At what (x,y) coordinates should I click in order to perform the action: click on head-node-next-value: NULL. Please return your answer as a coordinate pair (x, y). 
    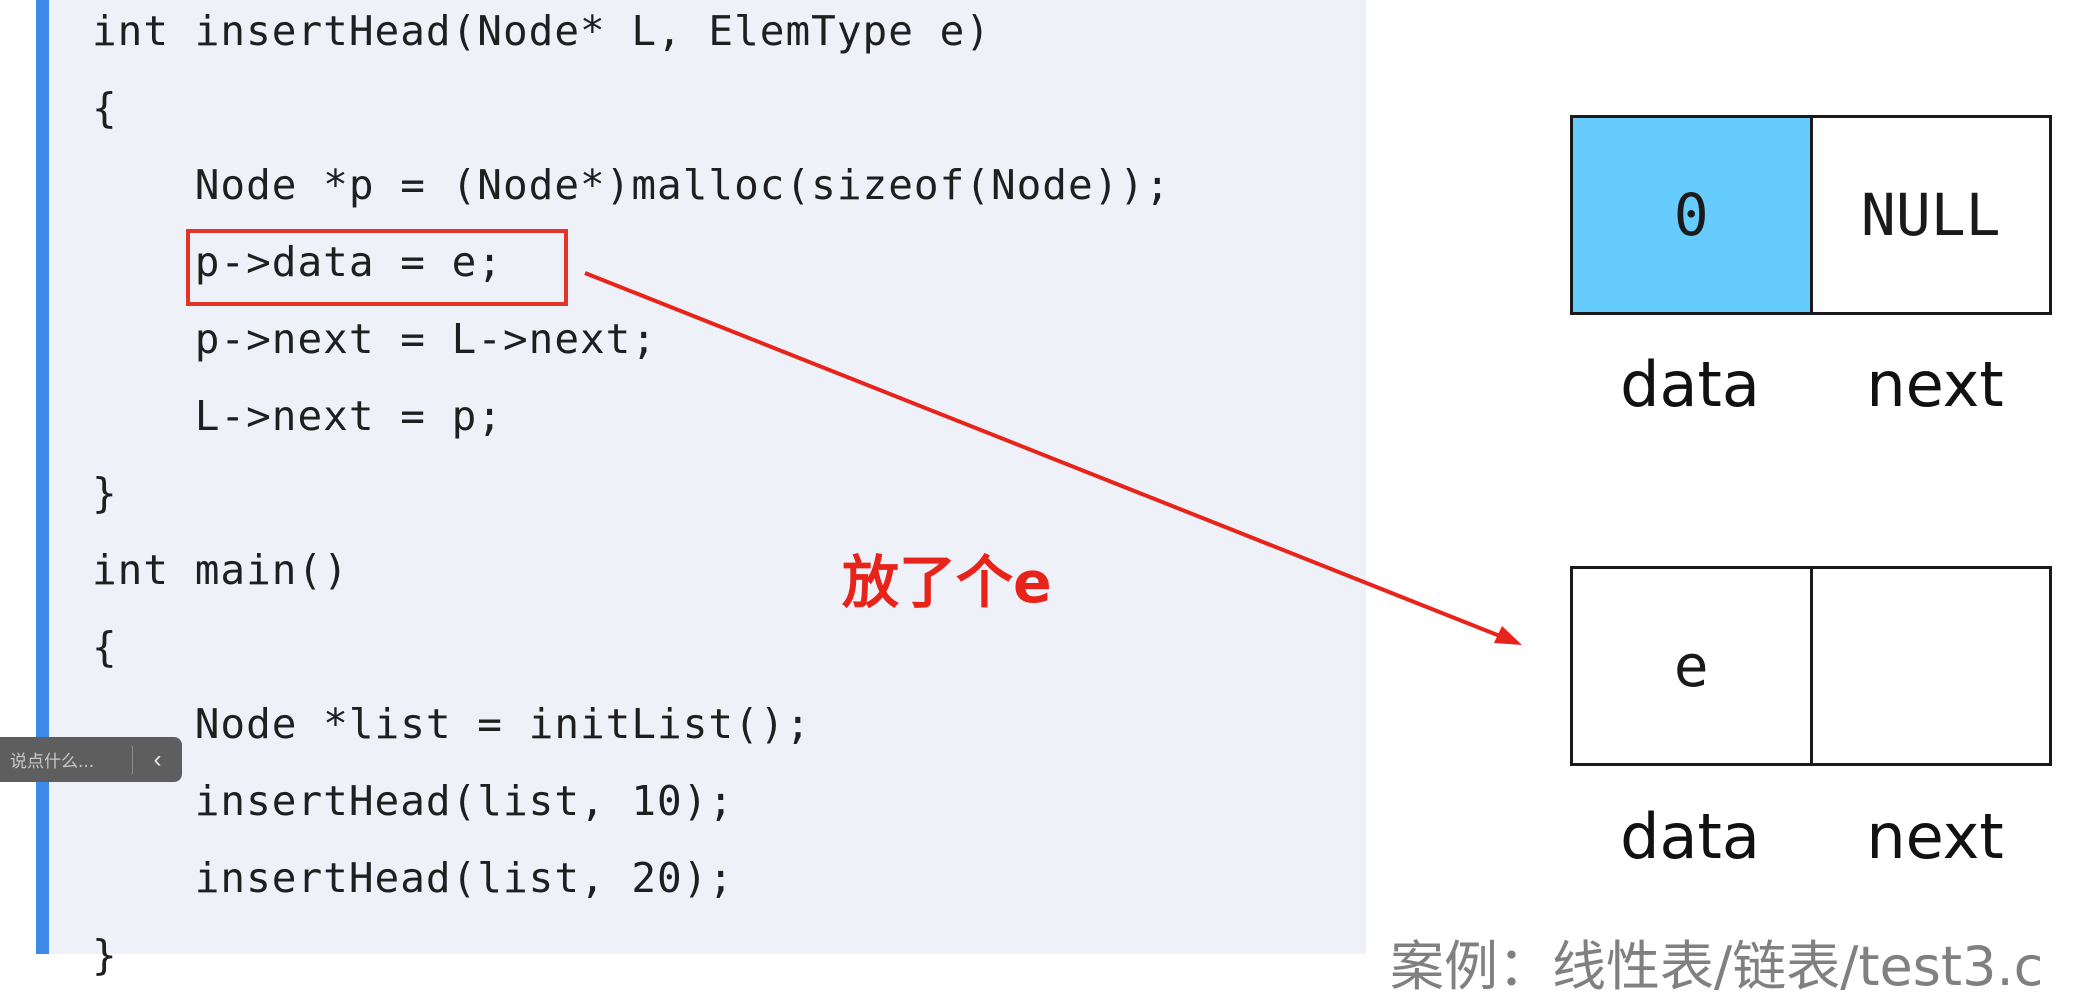
    Looking at the image, I should click on (1930, 215).